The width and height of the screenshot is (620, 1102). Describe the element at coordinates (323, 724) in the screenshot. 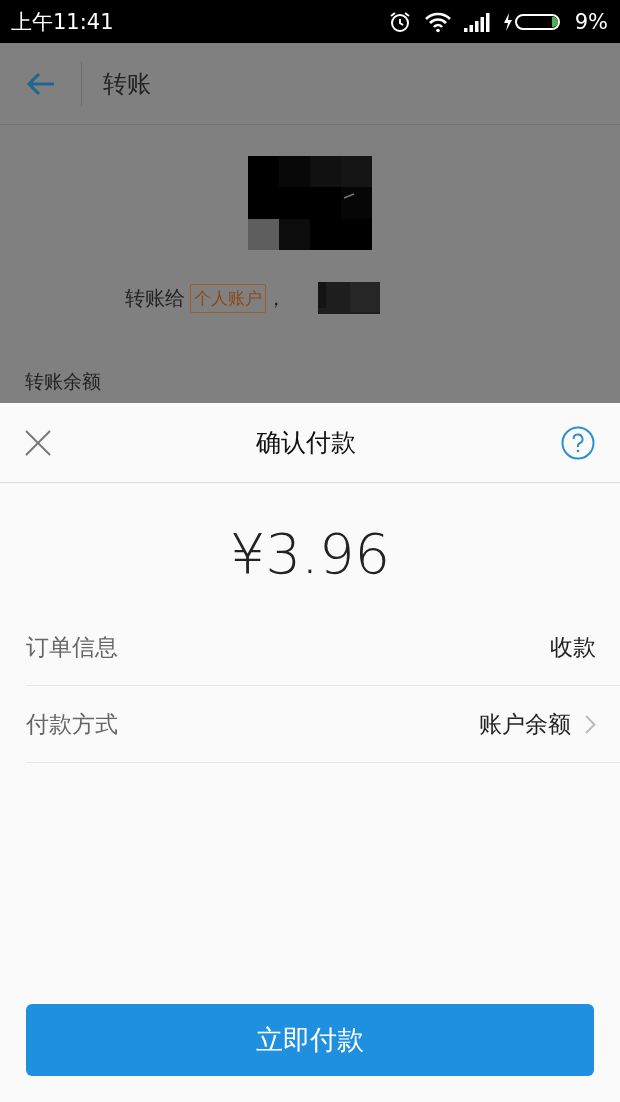

I see `payment-method-row: 付款方式 账户余额` at that location.